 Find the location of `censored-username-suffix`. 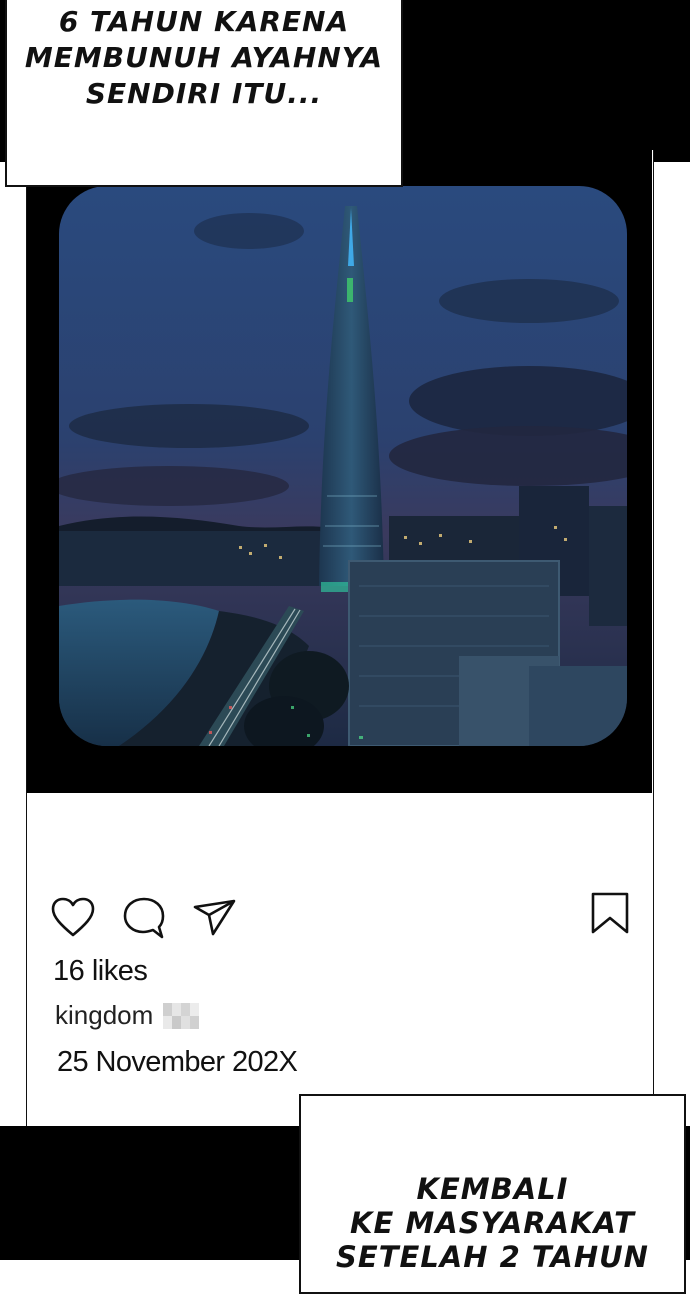

censored-username-suffix is located at coordinates (181, 1016).